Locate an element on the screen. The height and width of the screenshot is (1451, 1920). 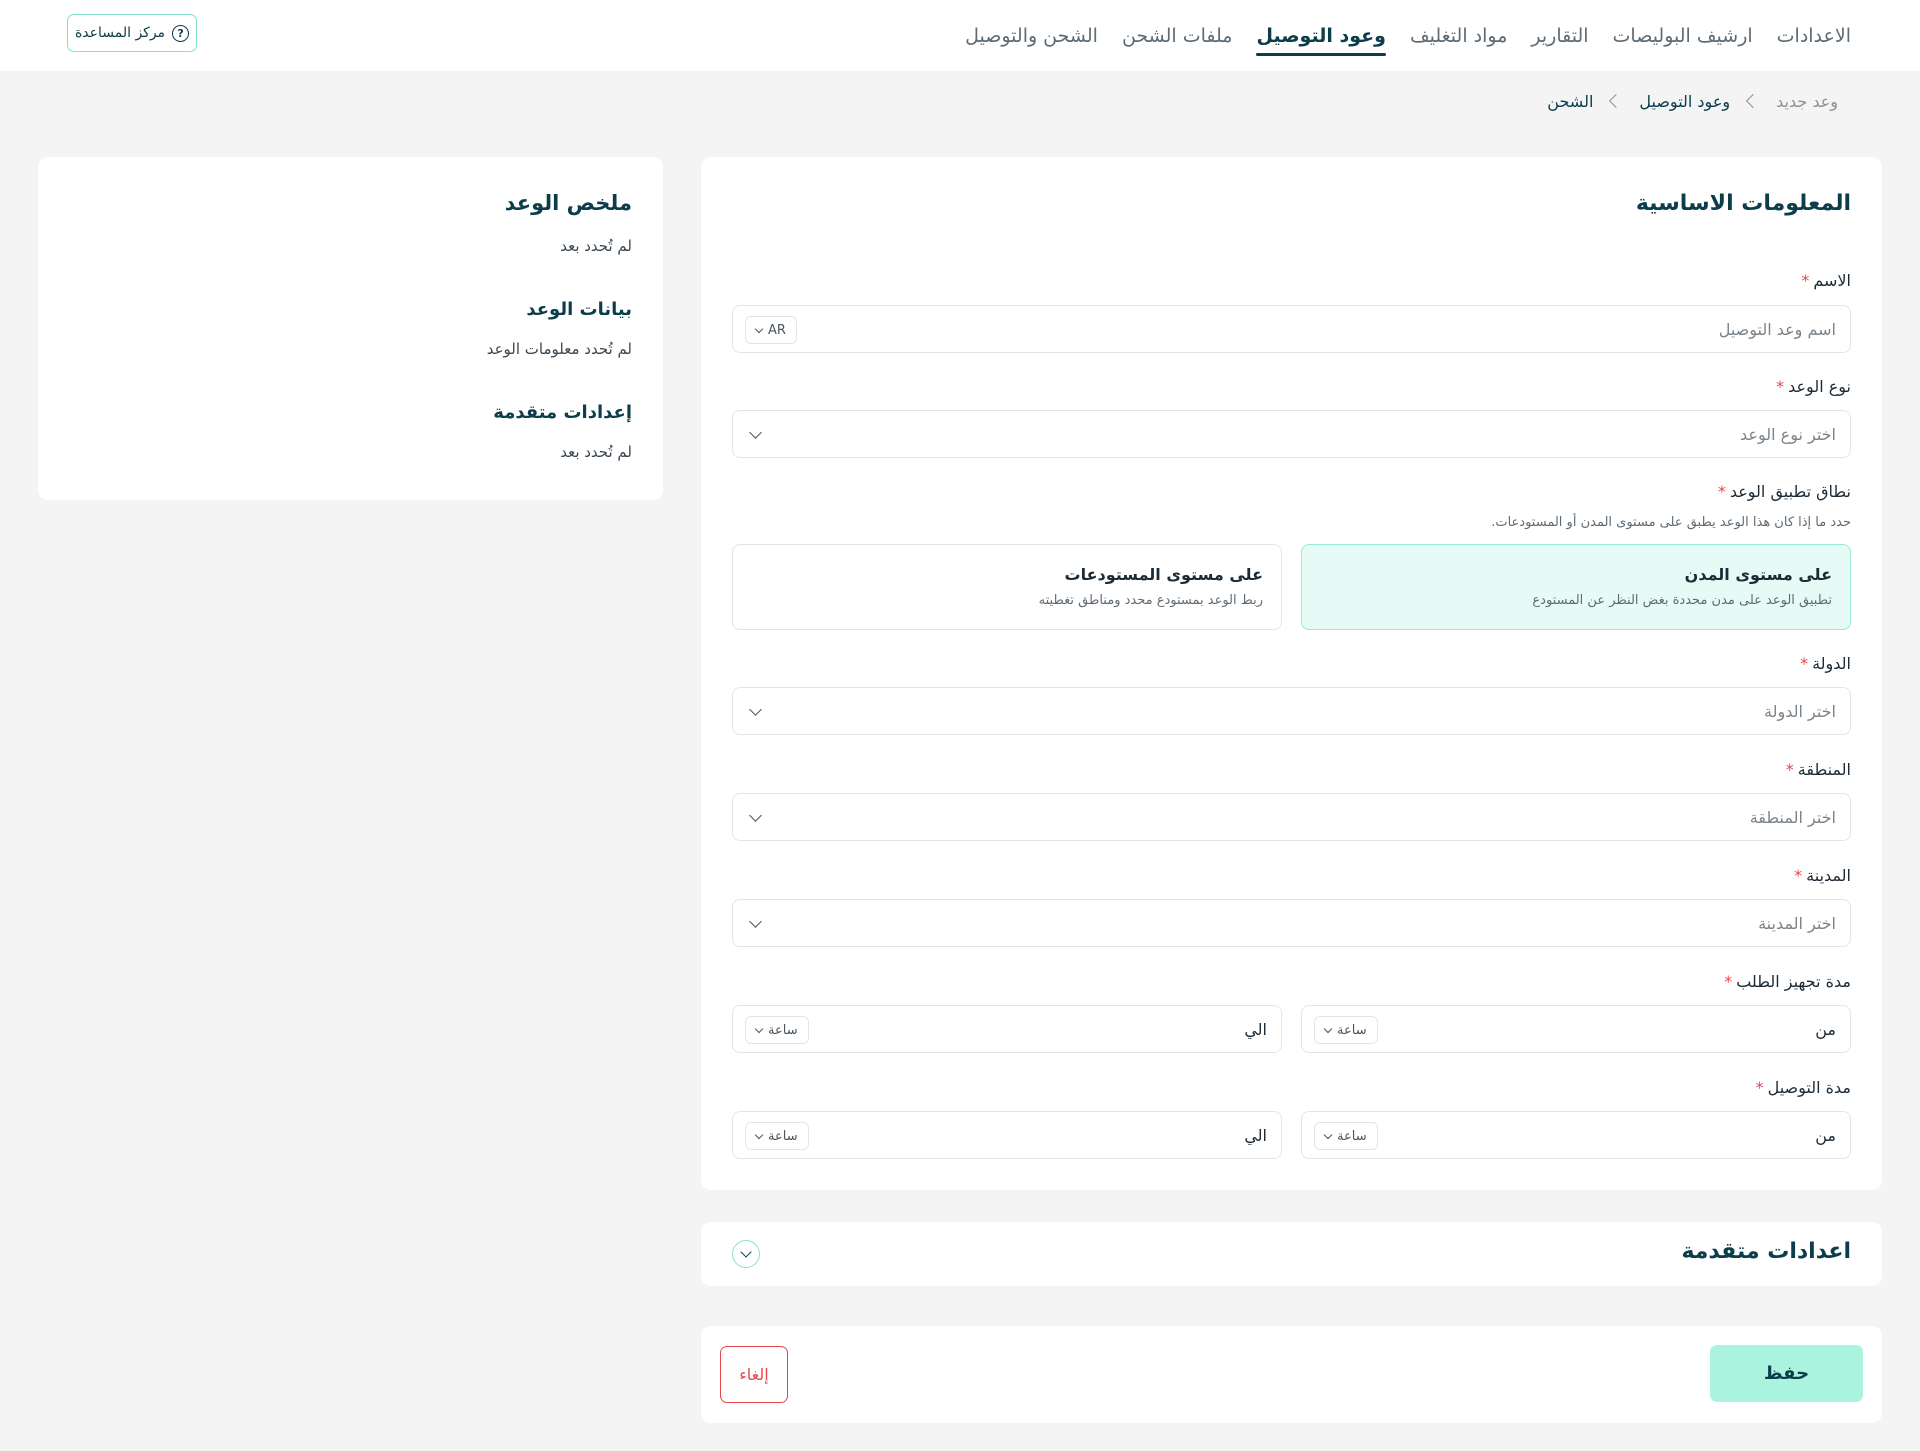
summary-advanced-title: إعدادات متقدمة is located at coordinates (562, 412).